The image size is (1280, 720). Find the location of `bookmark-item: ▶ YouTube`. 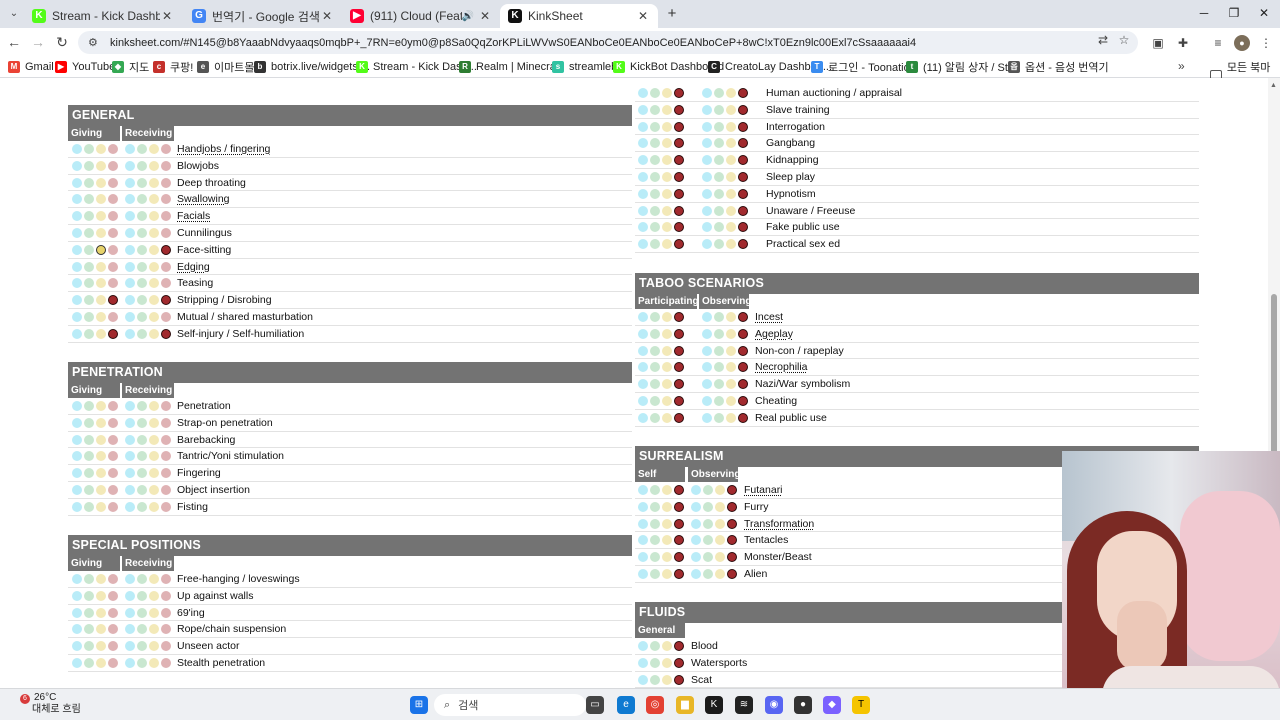

bookmark-item: ▶ YouTube is located at coordinates (85, 67).